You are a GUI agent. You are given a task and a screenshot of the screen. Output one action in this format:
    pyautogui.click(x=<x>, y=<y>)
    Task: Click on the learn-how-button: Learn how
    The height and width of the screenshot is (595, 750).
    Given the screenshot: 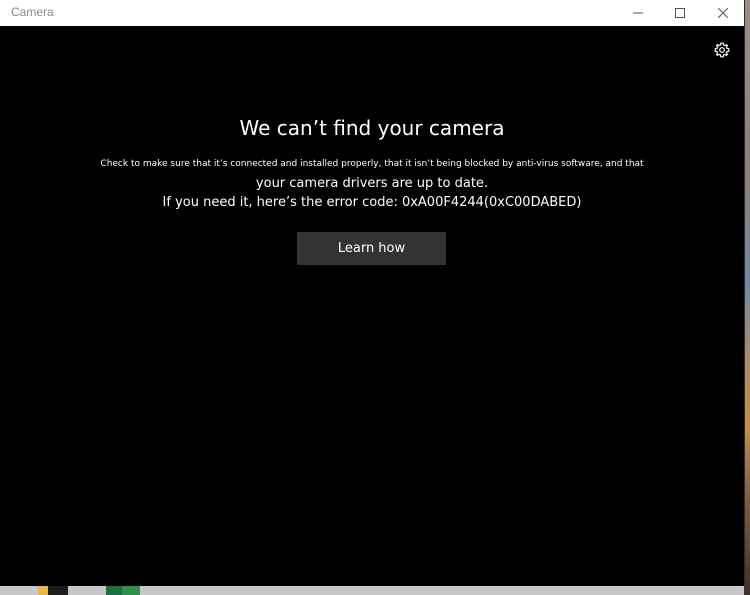 What is the action you would take?
    pyautogui.click(x=371, y=248)
    